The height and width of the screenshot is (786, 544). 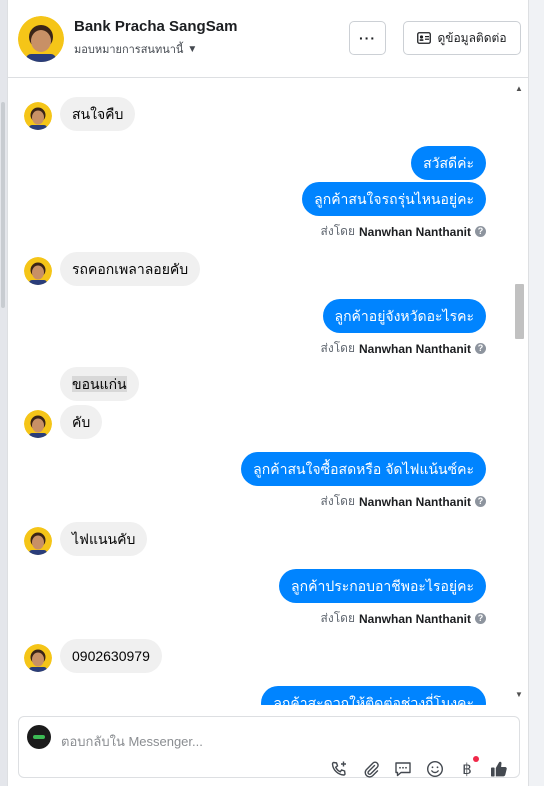 I want to click on more-options-button: ···, so click(x=367, y=38).